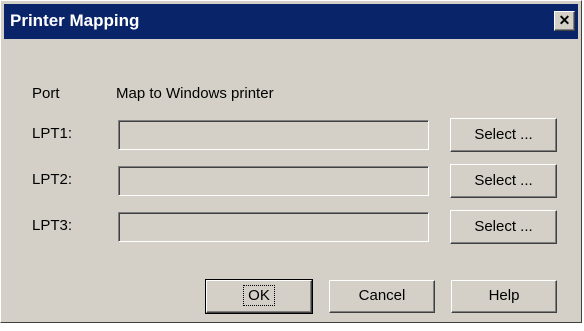 The image size is (584, 331). I want to click on help-button: Help, so click(504, 296).